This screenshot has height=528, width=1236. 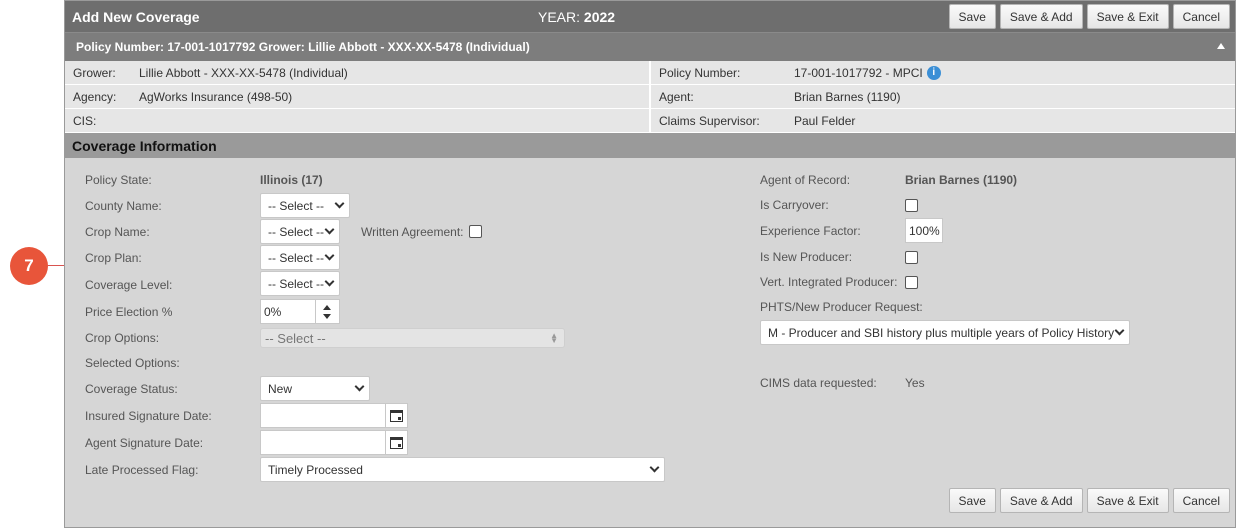 What do you see at coordinates (328, 311) in the screenshot?
I see `price-election-stepper` at bounding box center [328, 311].